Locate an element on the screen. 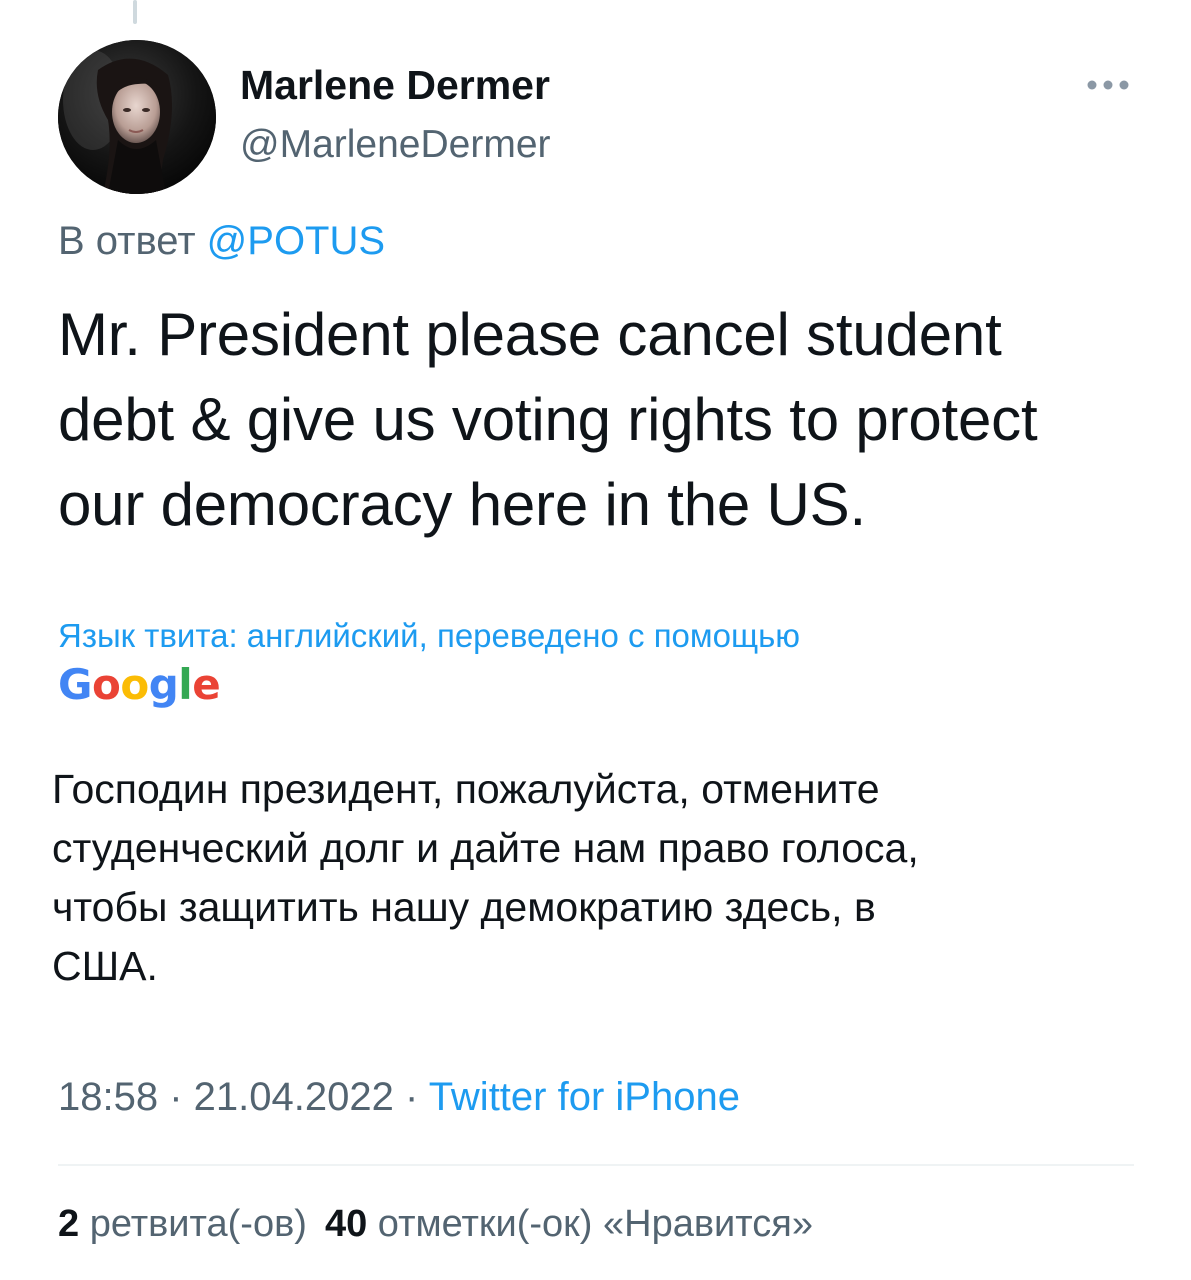 Image resolution: width=1191 pixels, height=1280 pixels. tweet-time: 18:58 is located at coordinates (108, 1097).